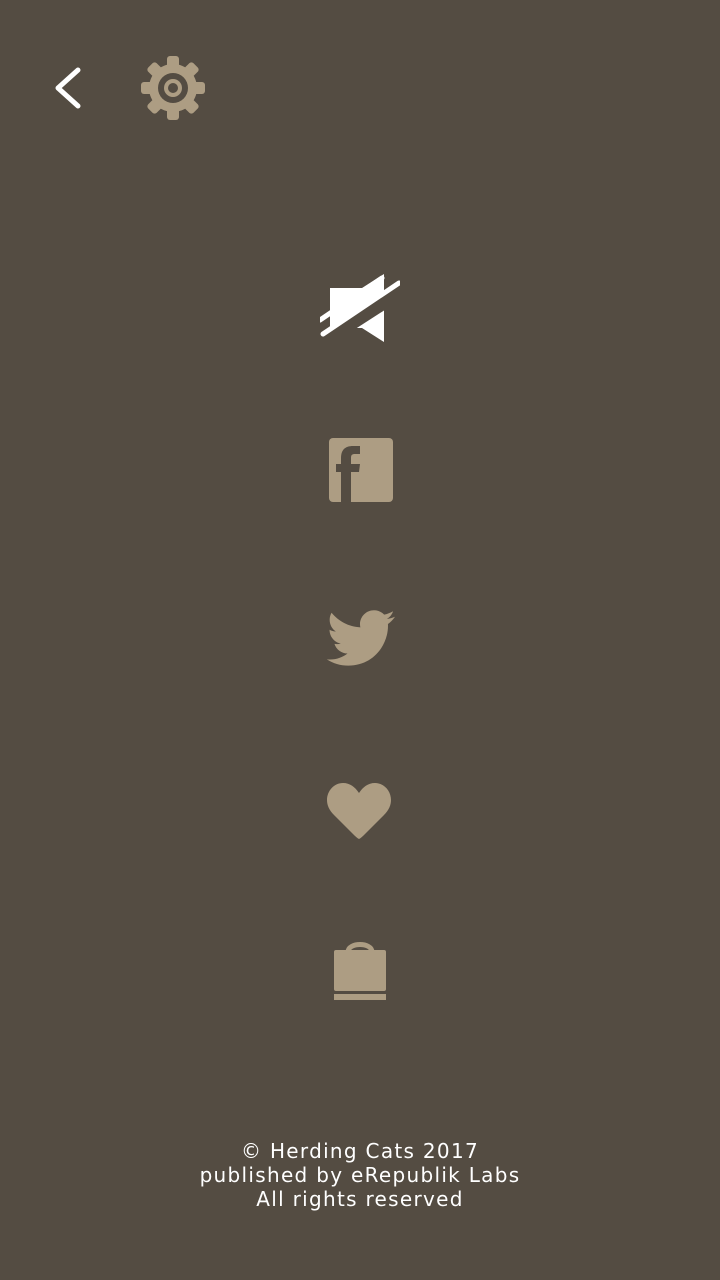 The height and width of the screenshot is (1280, 720). I want to click on settings-button, so click(173, 88).